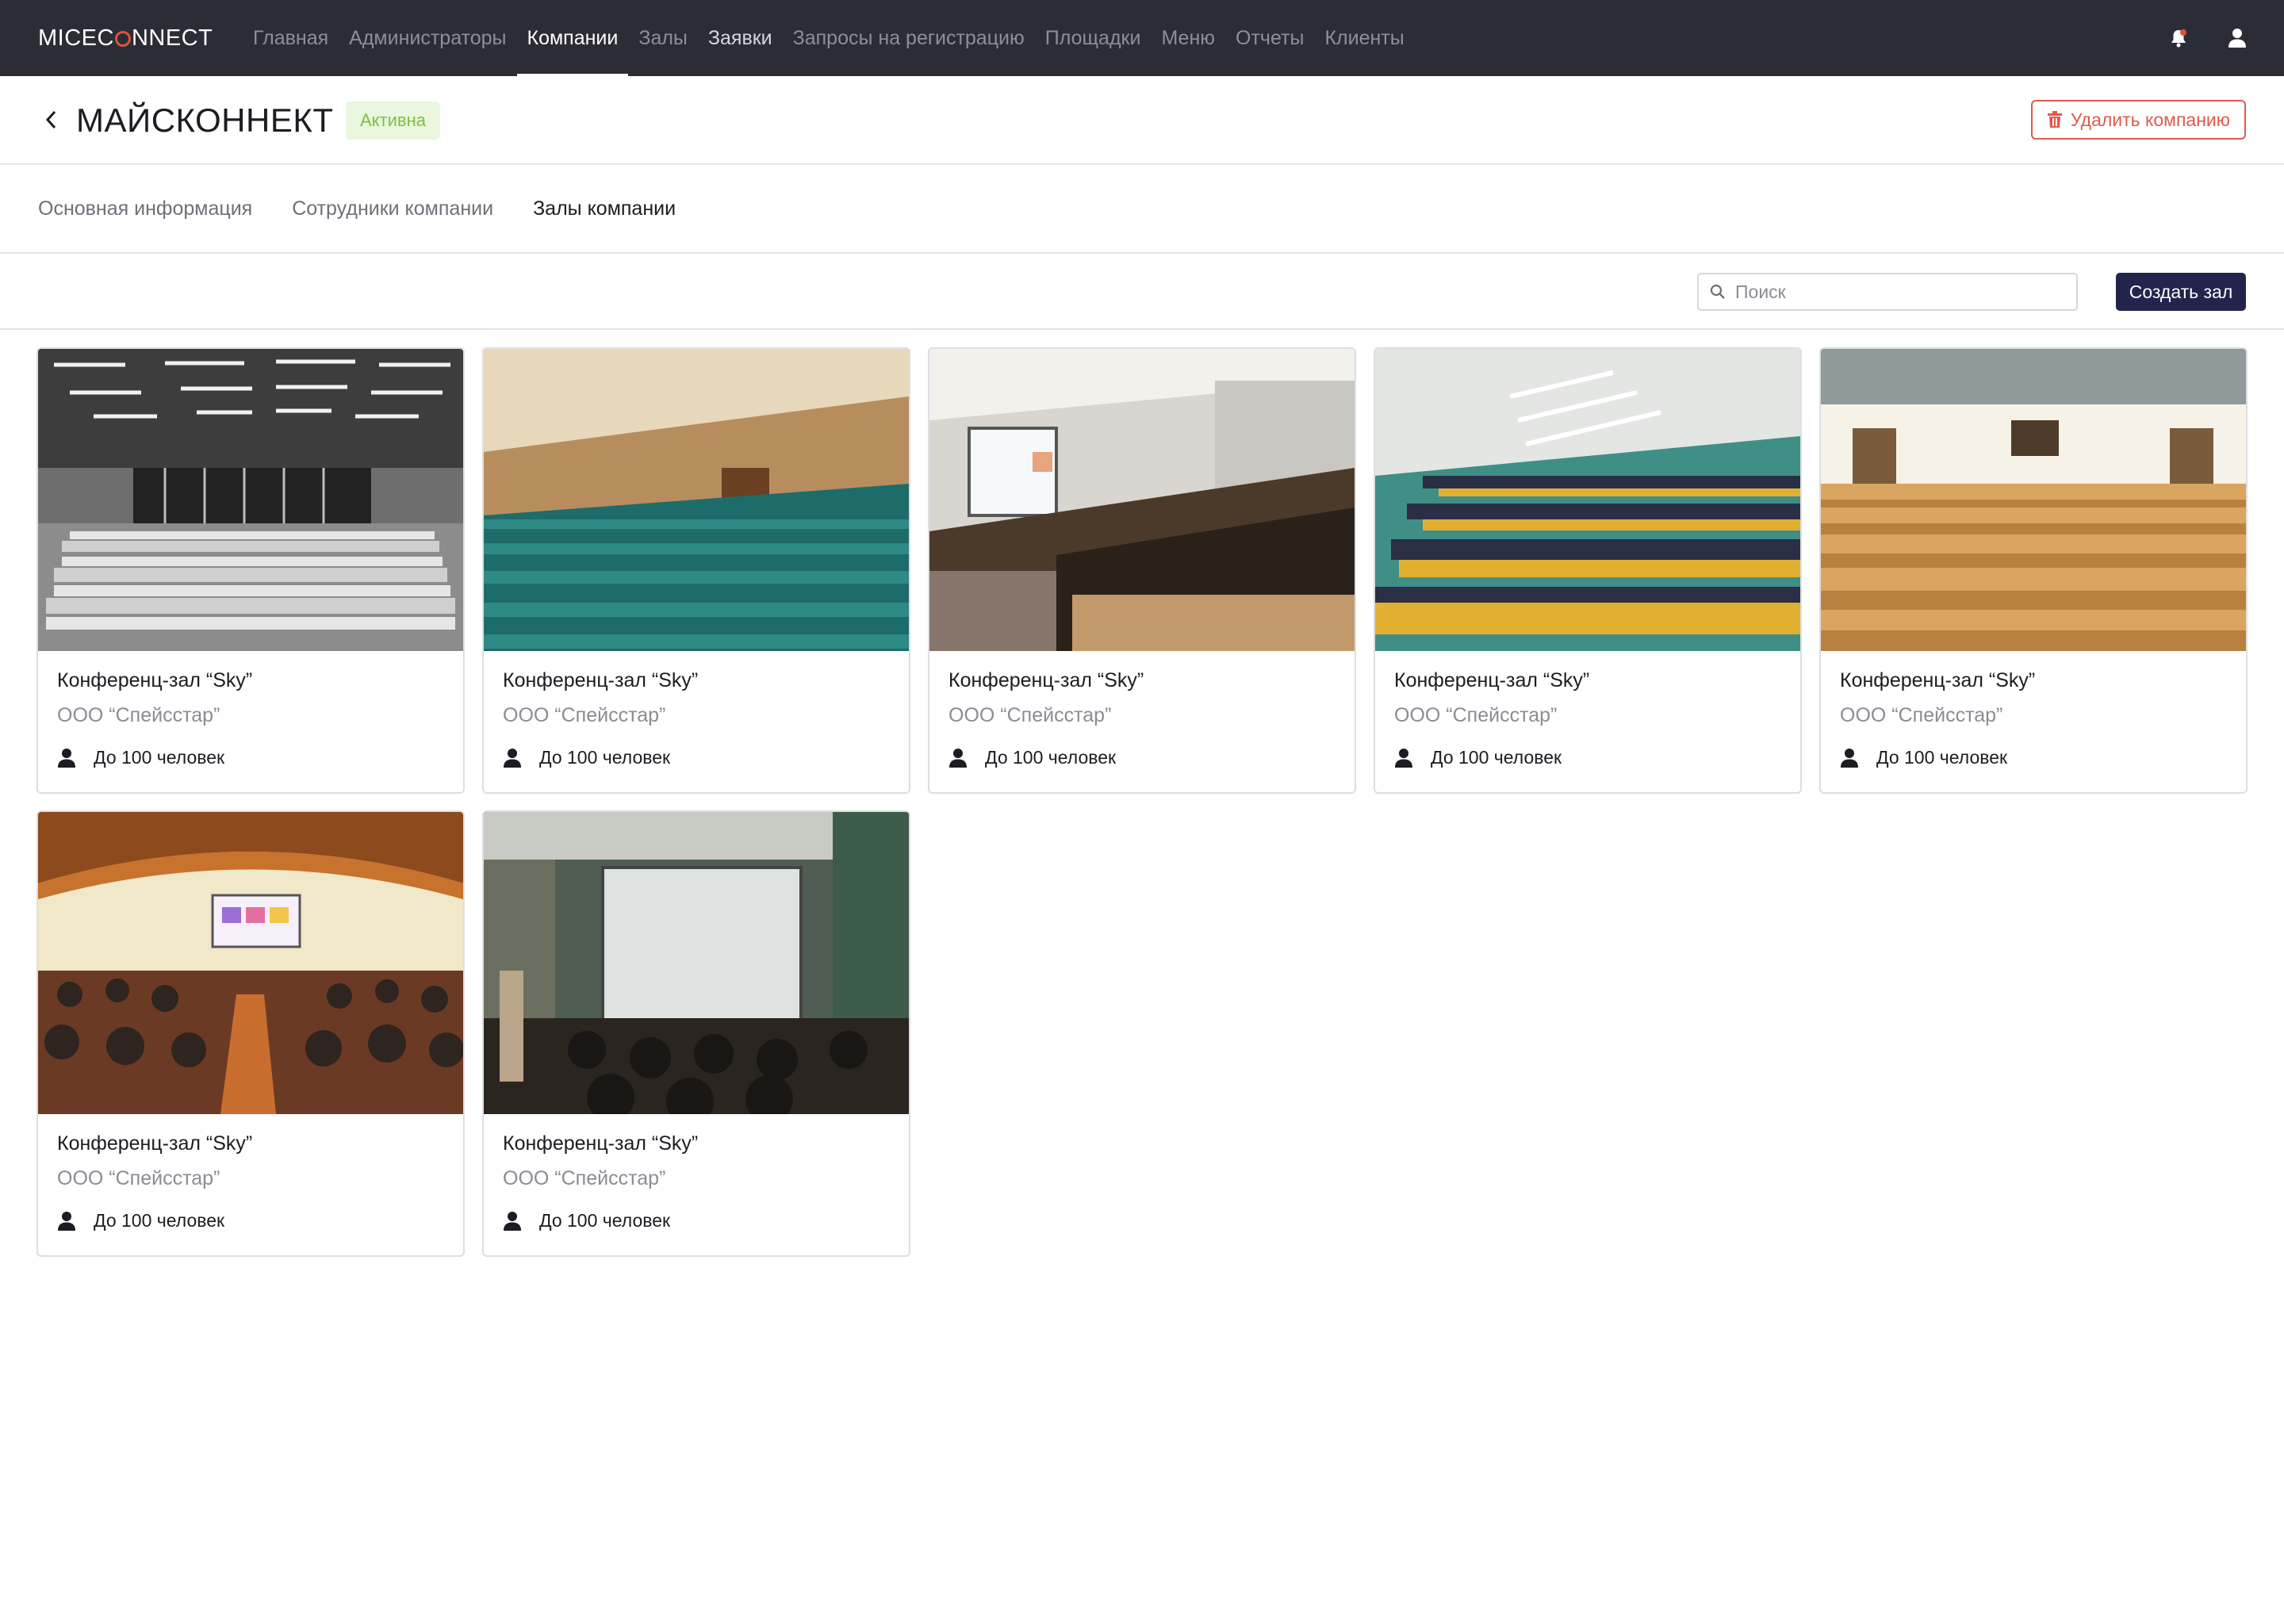 Image resolution: width=2284 pixels, height=1624 pixels. What do you see at coordinates (2178, 38) in the screenshot?
I see `bell-icon` at bounding box center [2178, 38].